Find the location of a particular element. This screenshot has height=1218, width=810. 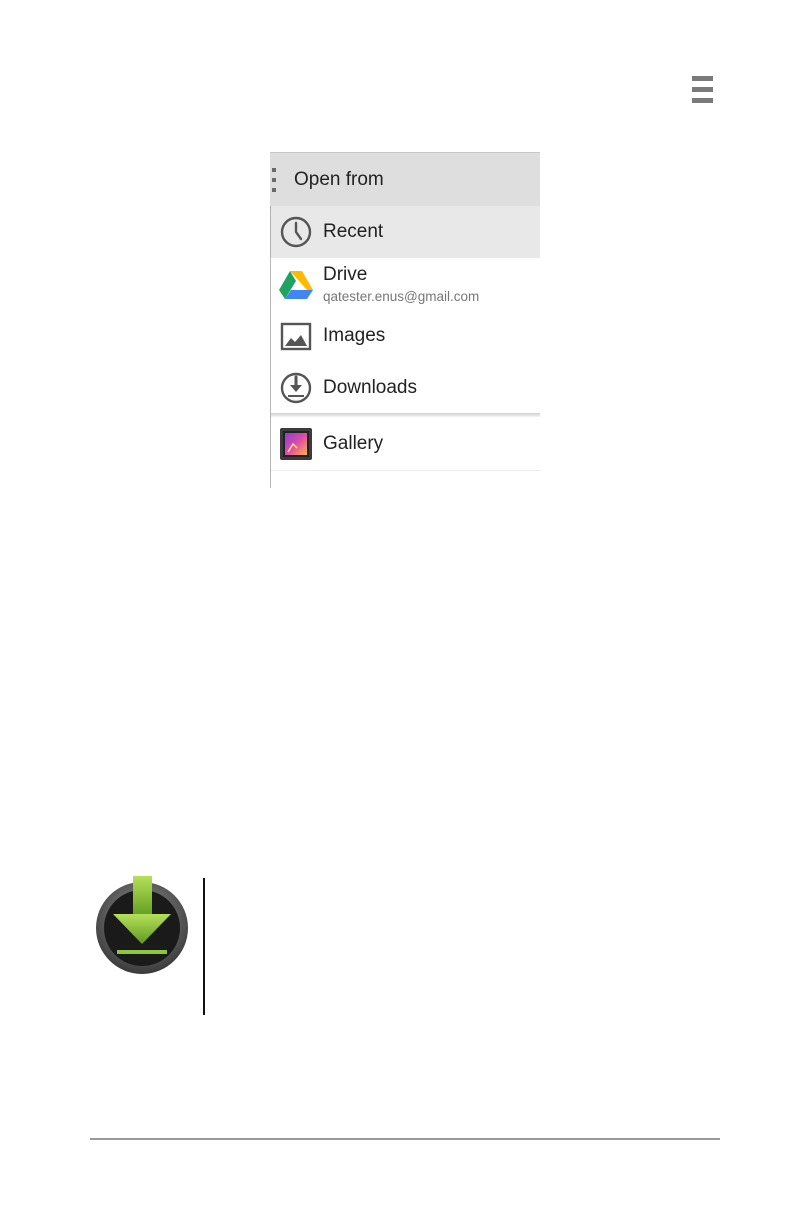

section-divider is located at coordinates (405, 415).